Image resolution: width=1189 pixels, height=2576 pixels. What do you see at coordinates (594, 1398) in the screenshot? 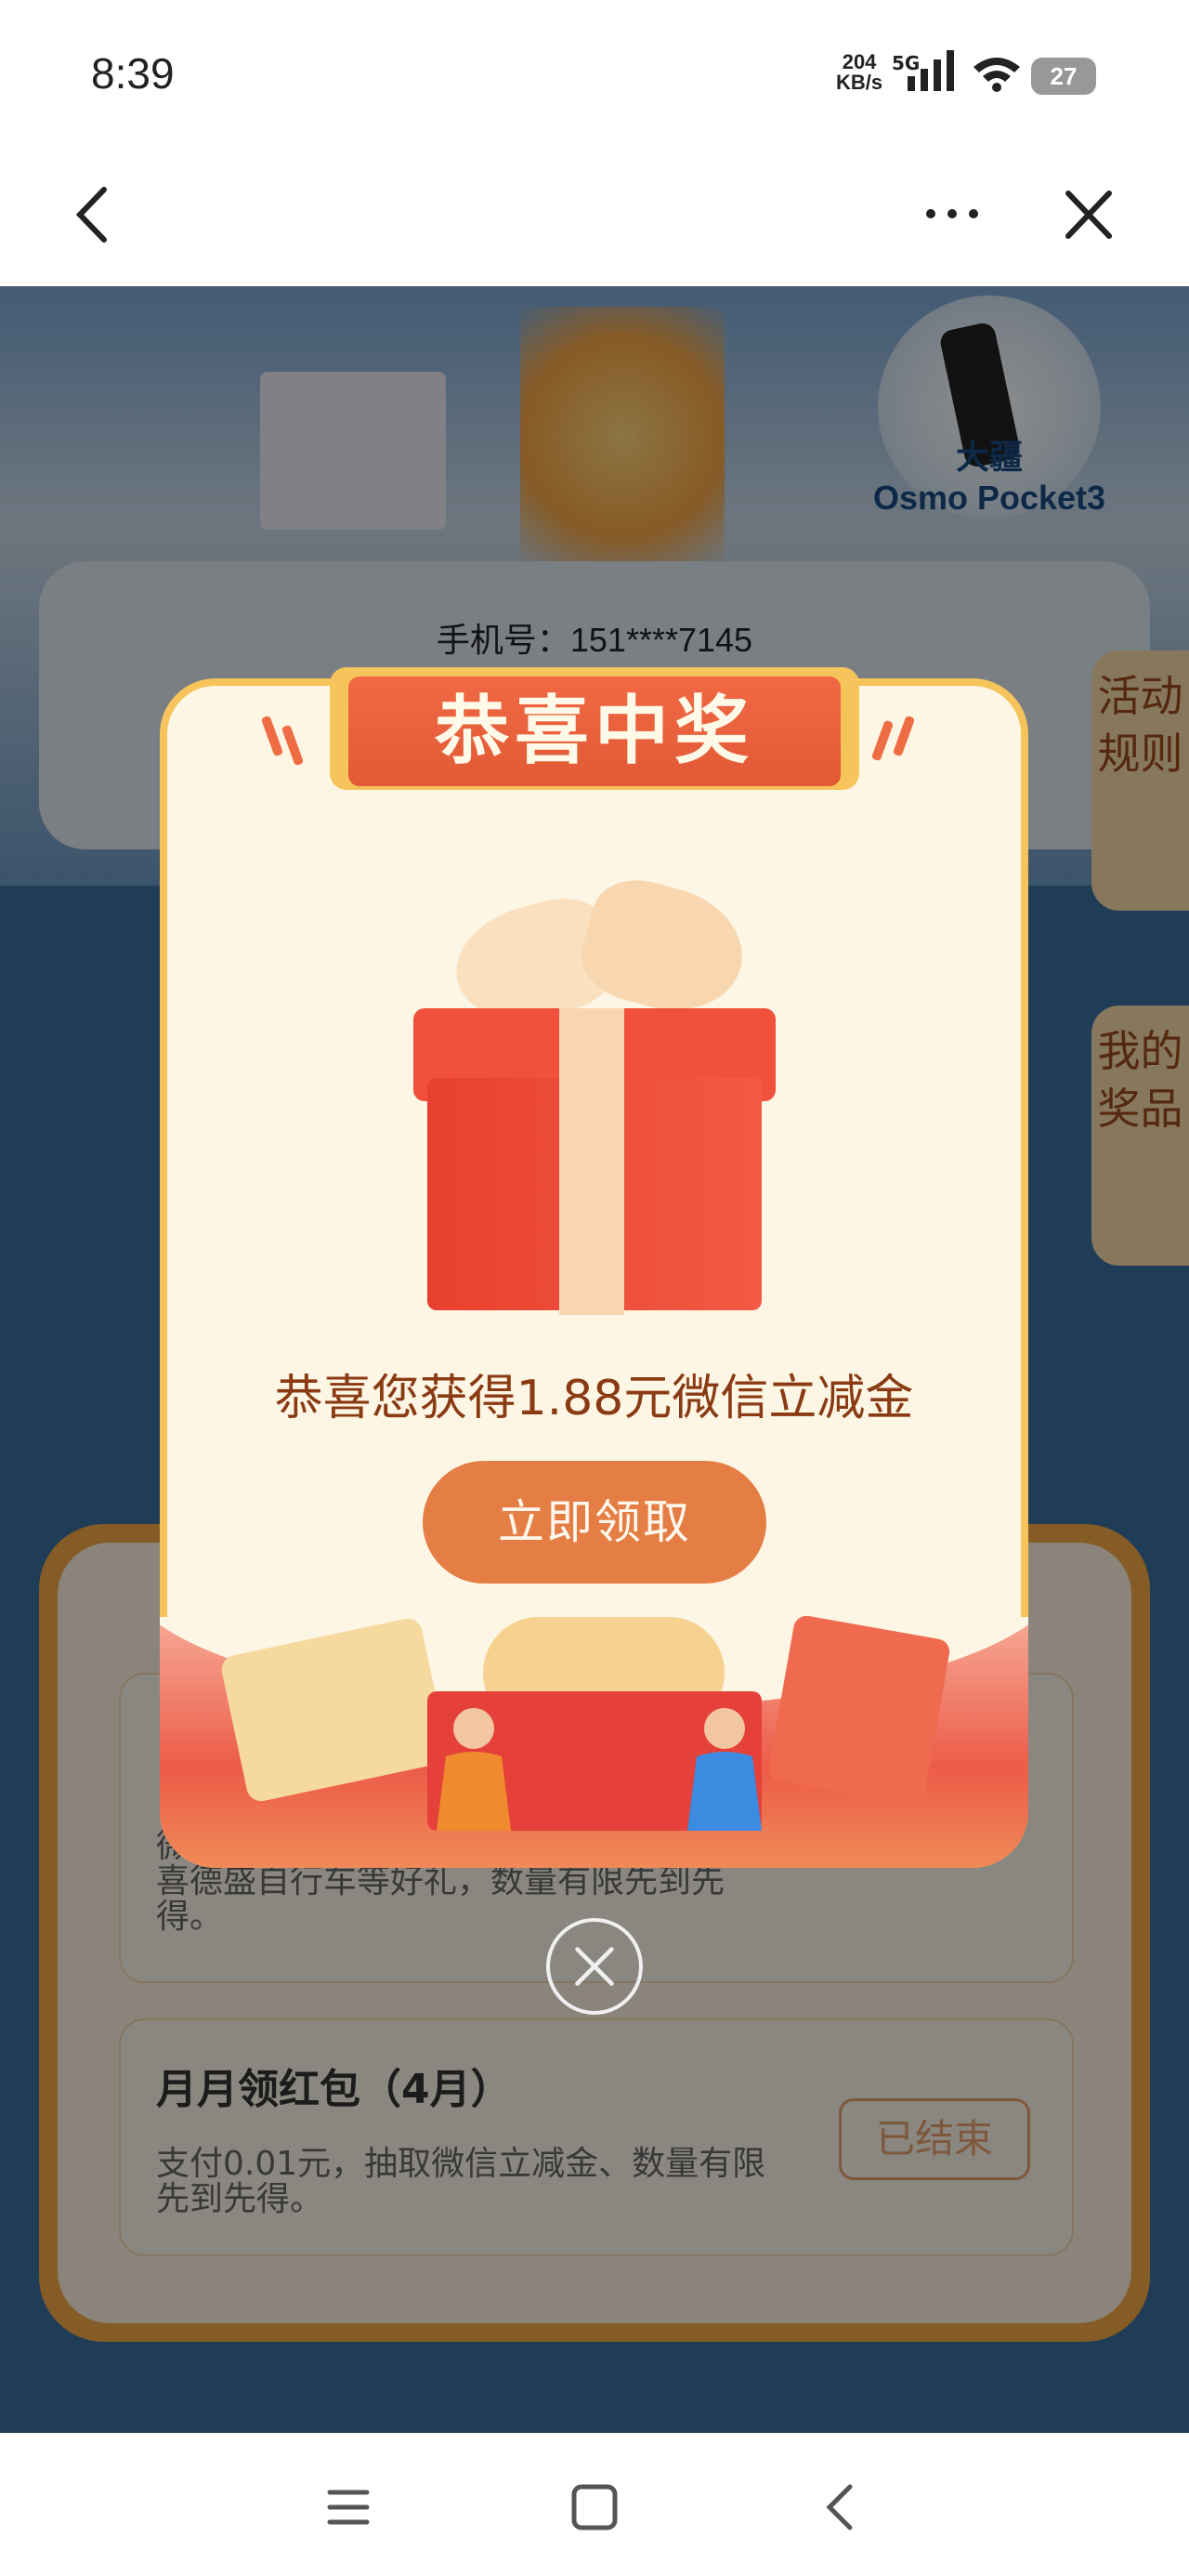
I see `prize-message: 恭喜您获得1.88元微信立减金` at bounding box center [594, 1398].